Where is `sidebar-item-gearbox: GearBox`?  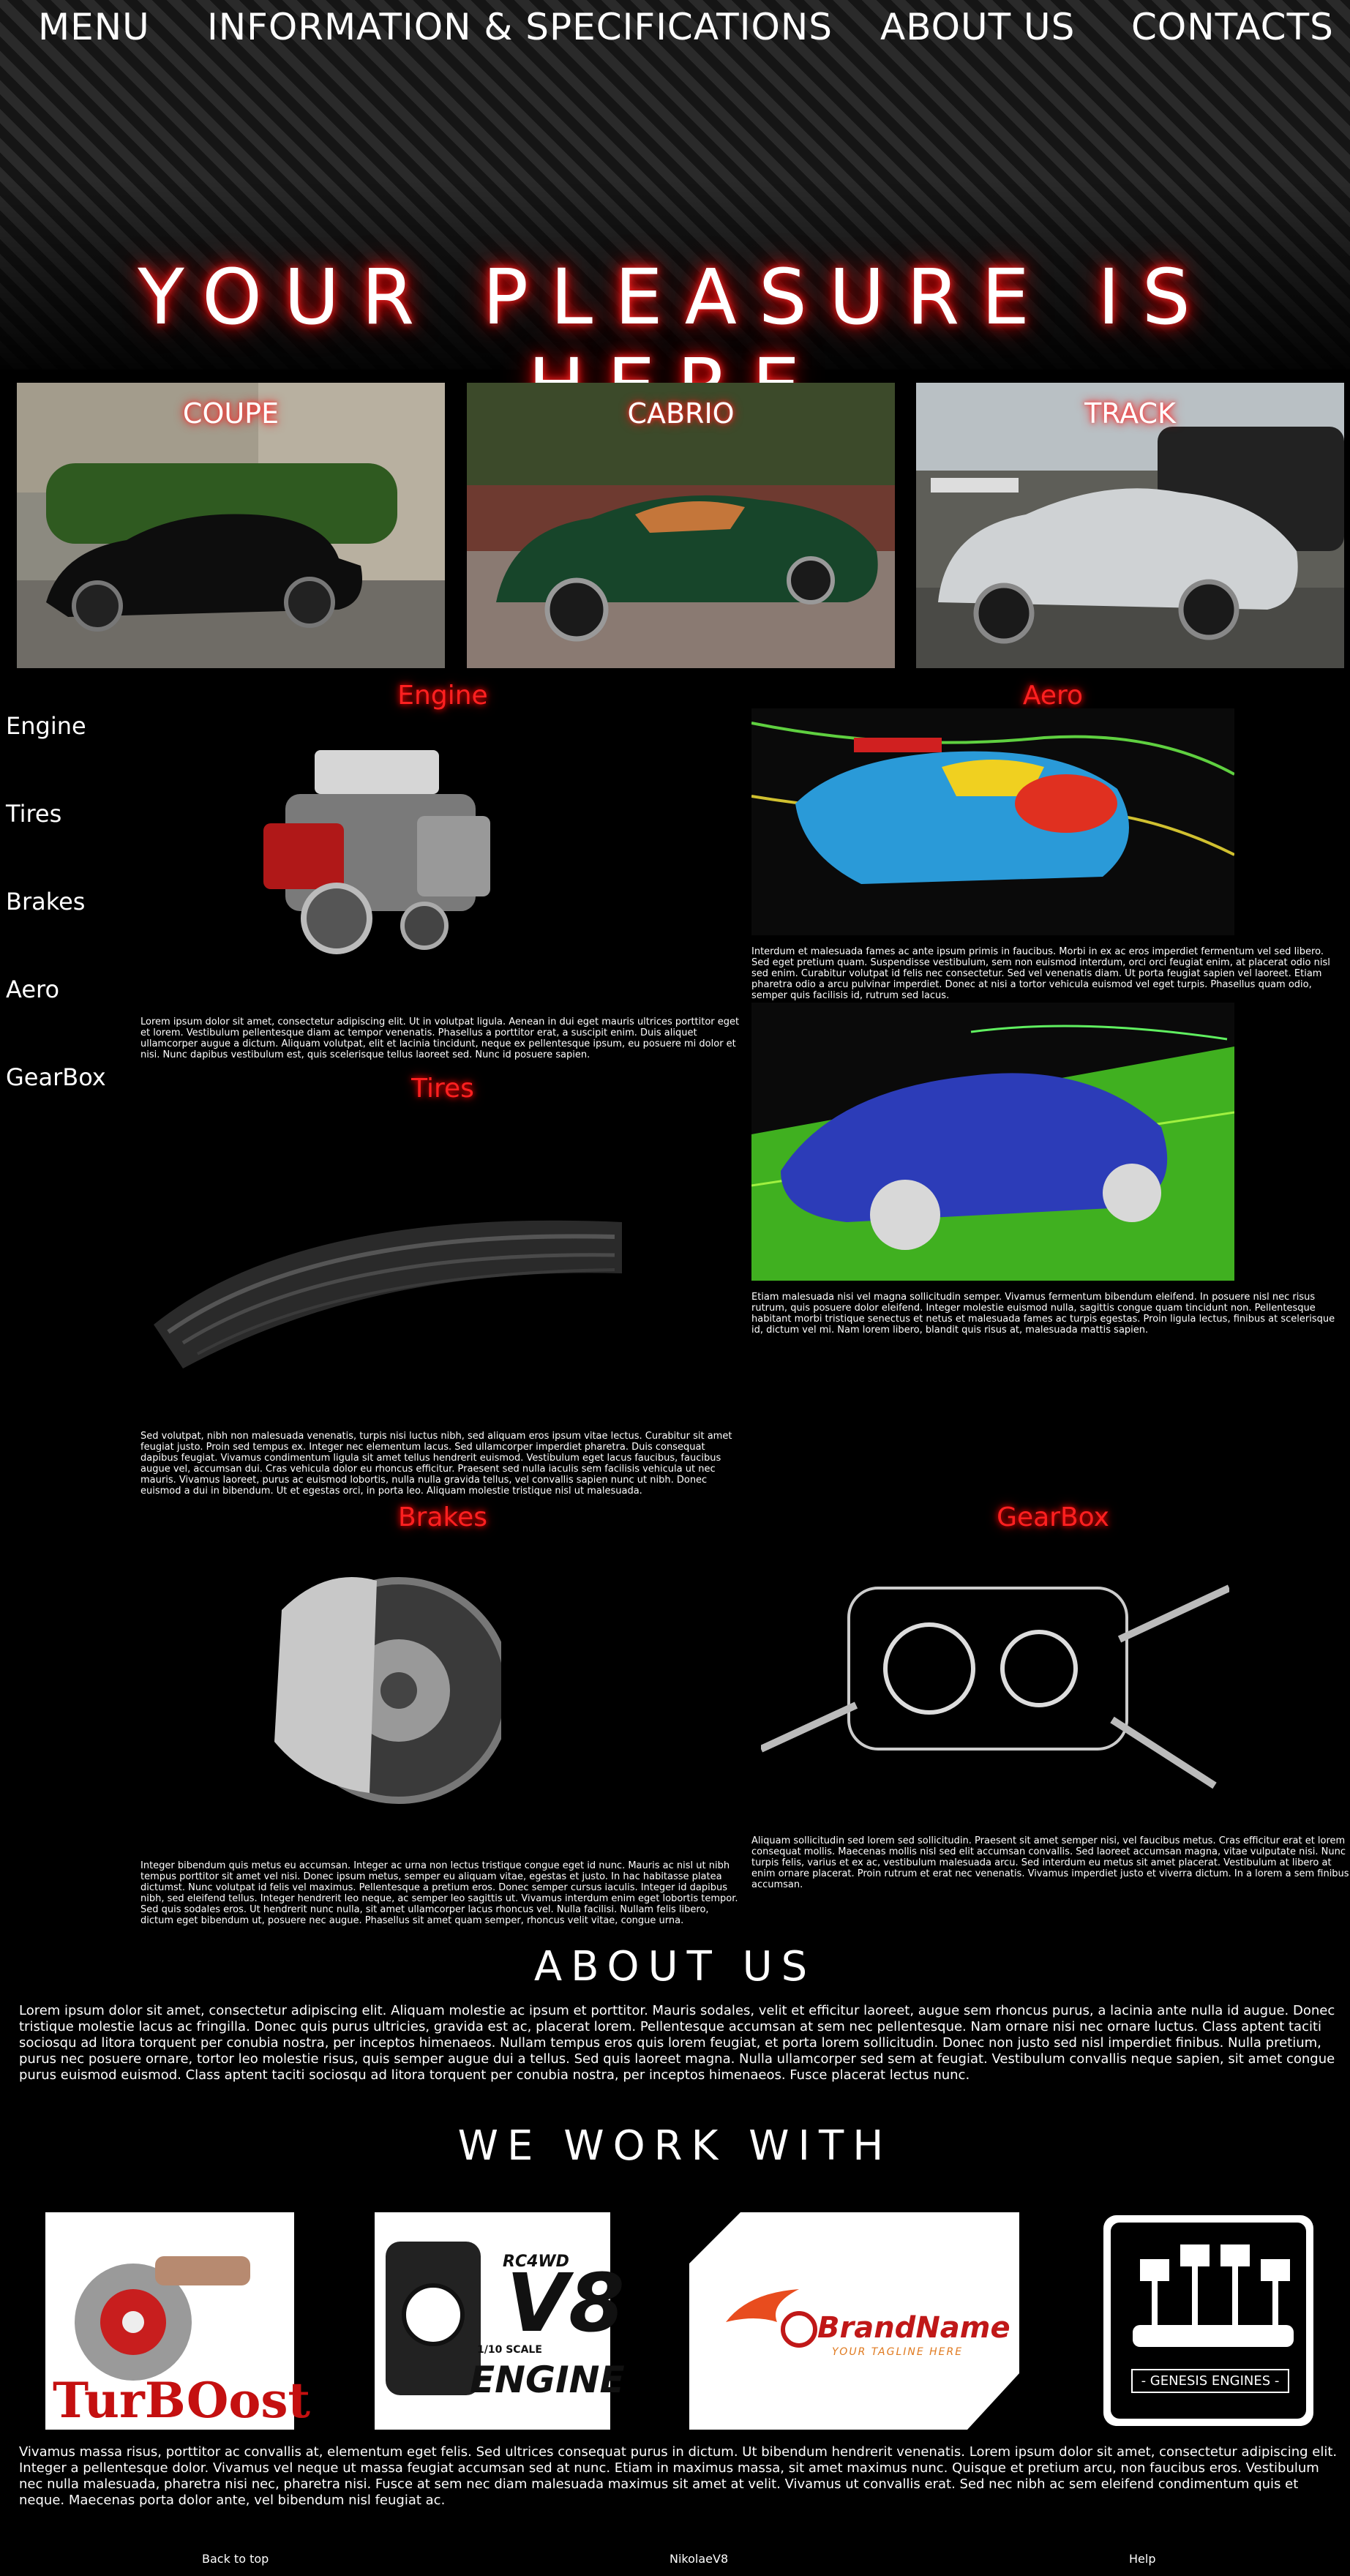 sidebar-item-gearbox: GearBox is located at coordinates (56, 1077).